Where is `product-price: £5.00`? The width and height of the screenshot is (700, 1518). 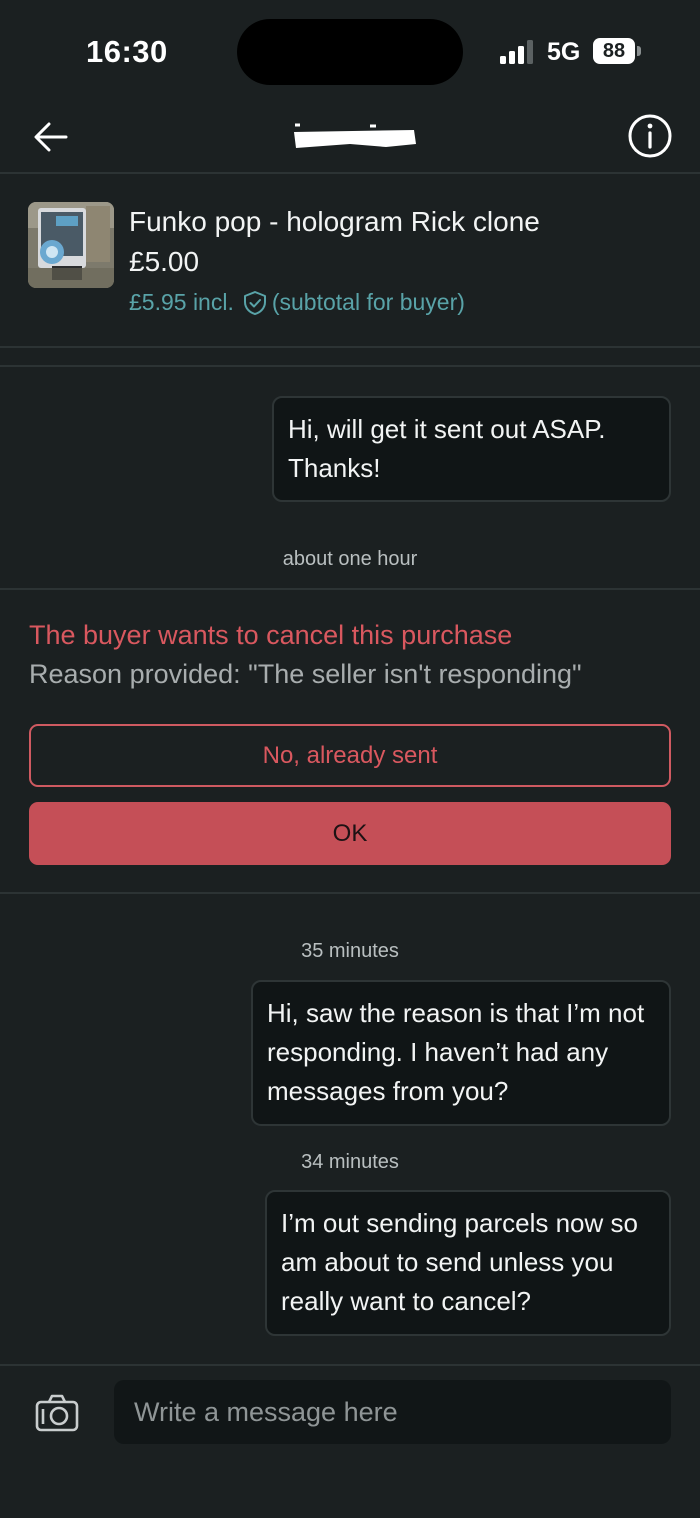 product-price: £5.00 is located at coordinates (164, 261).